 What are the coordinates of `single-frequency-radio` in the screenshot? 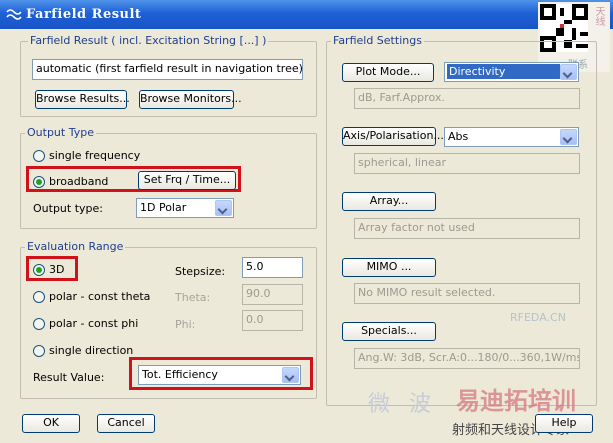 It's located at (39, 156).